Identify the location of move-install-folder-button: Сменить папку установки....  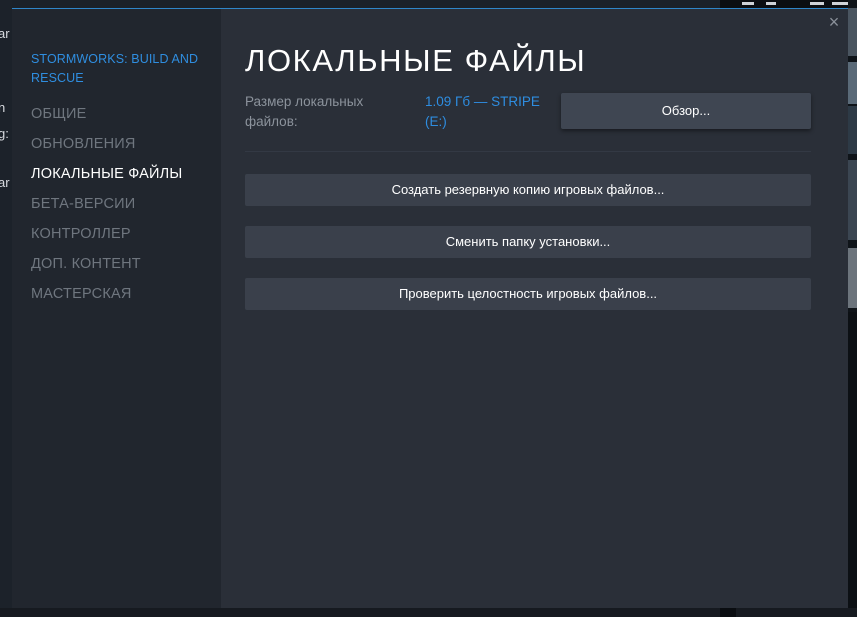
(528, 242).